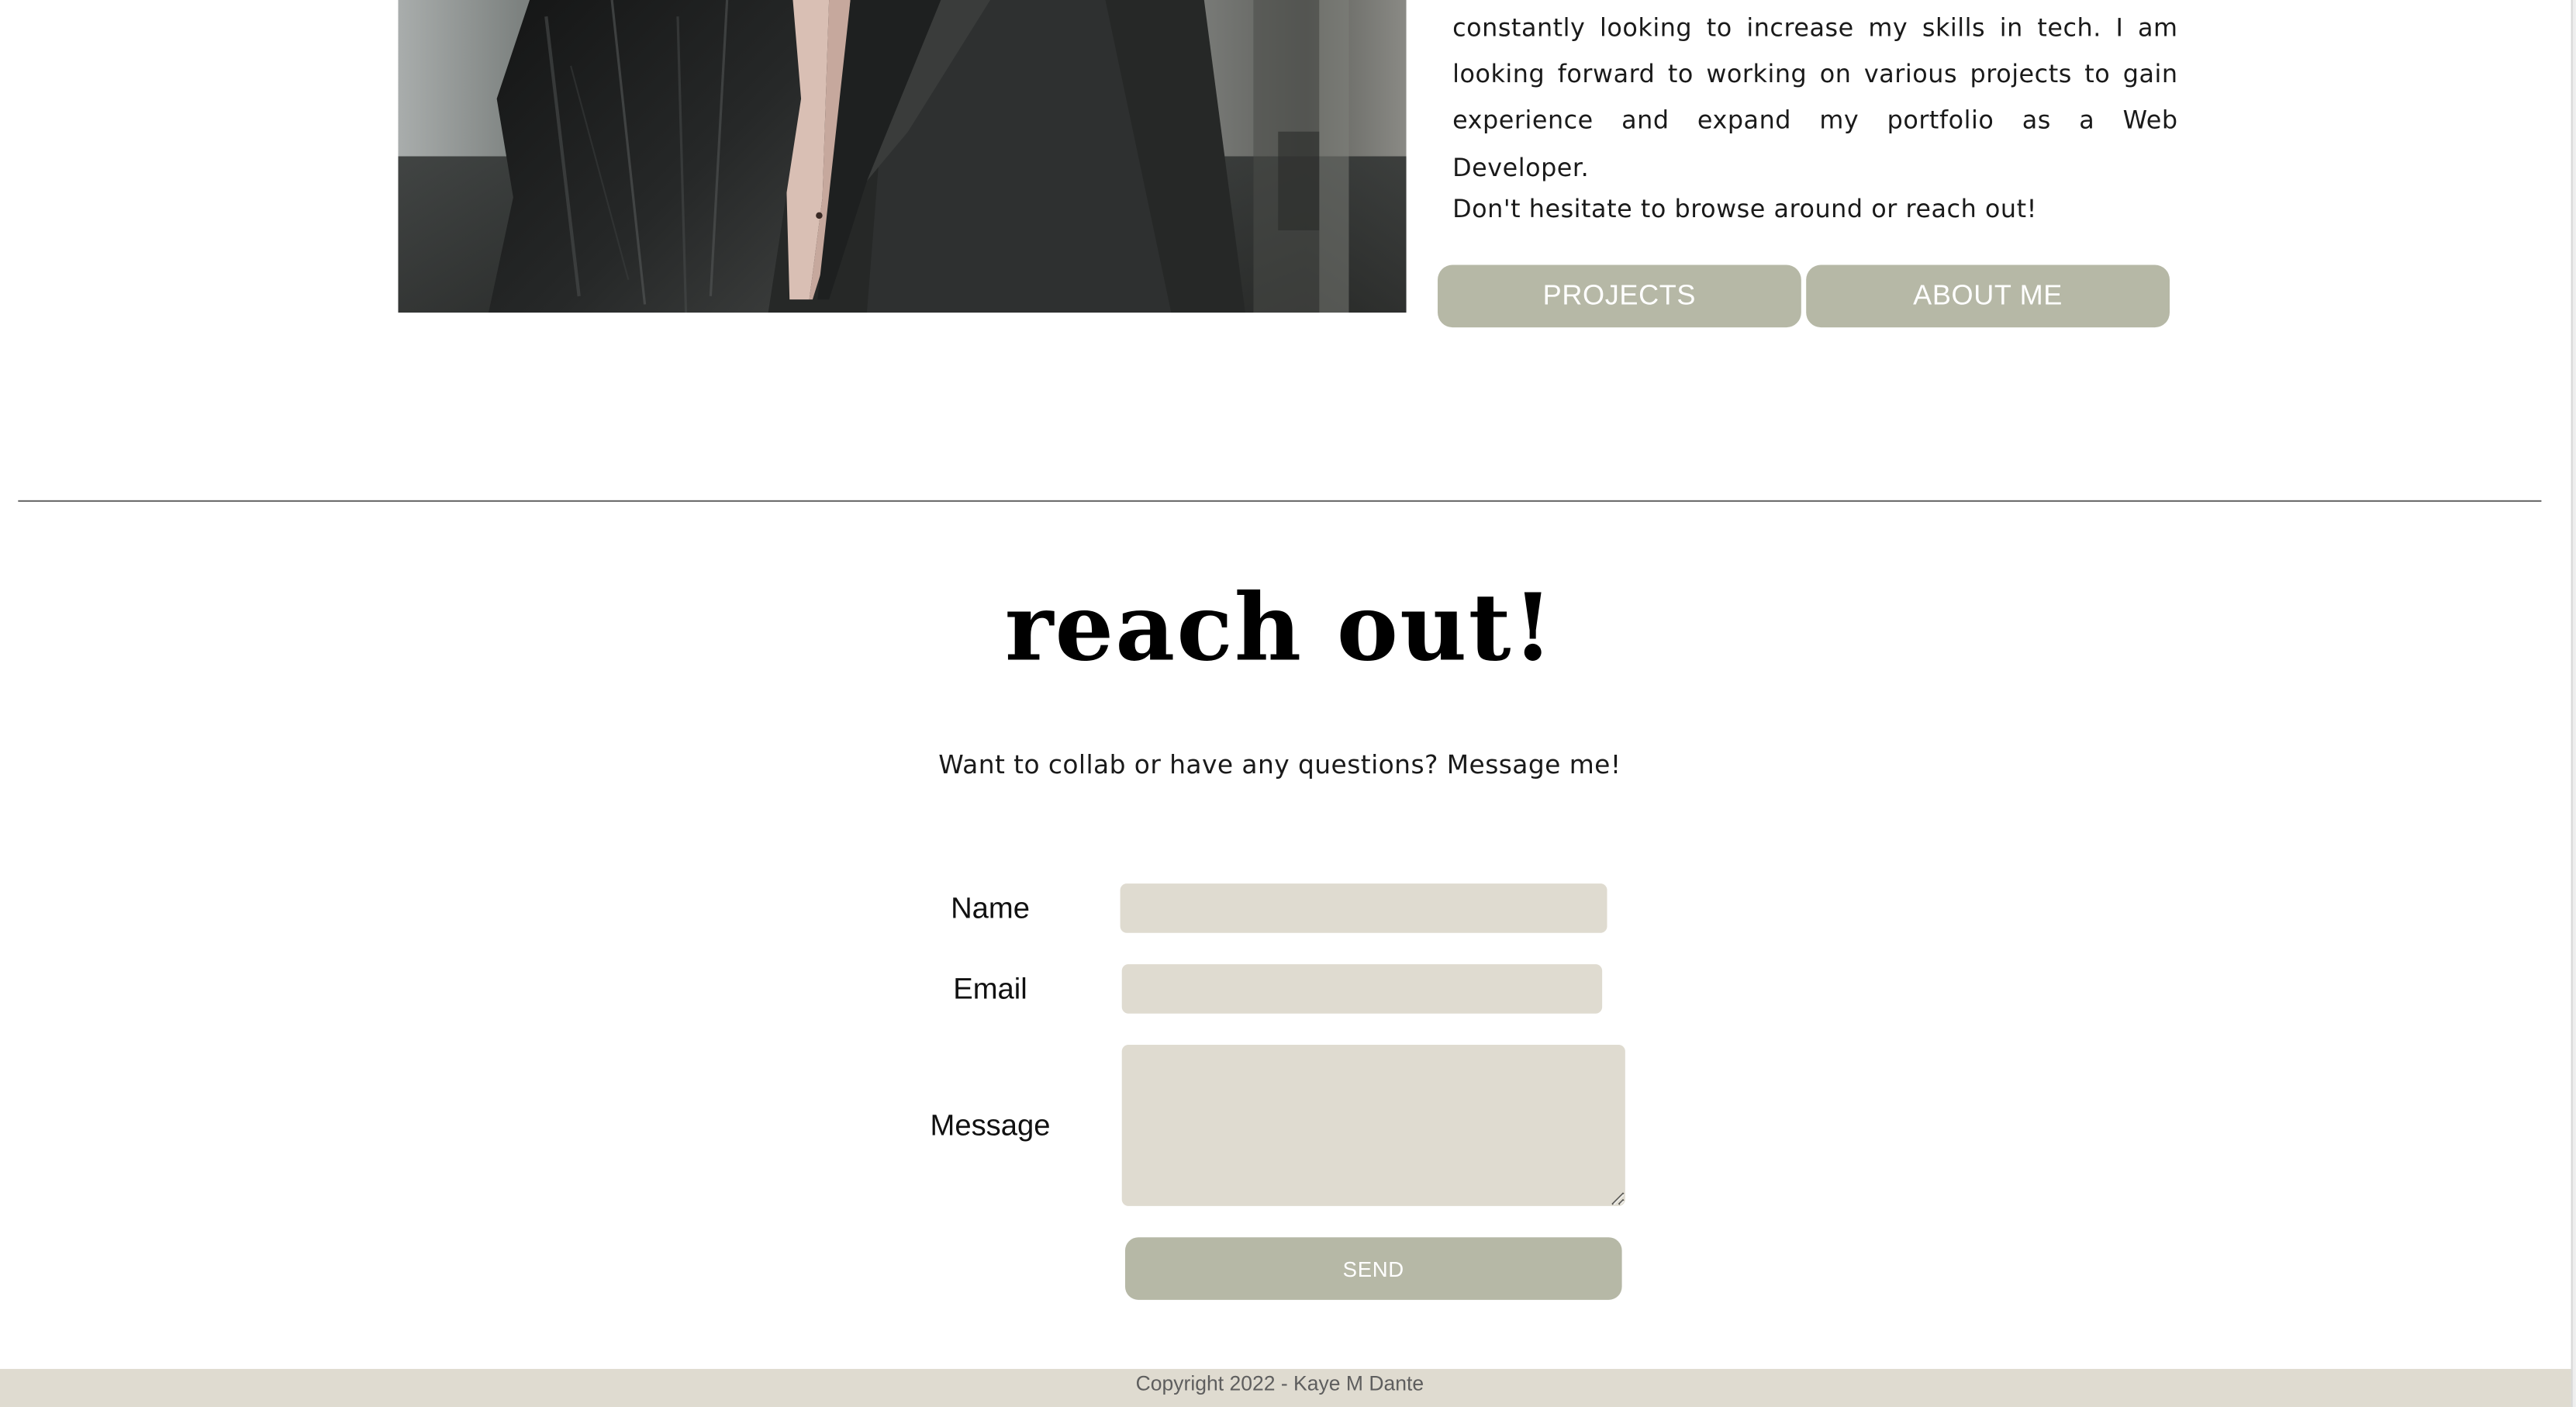 Image resolution: width=2576 pixels, height=1407 pixels. What do you see at coordinates (1362, 989) in the screenshot?
I see `email-field` at bounding box center [1362, 989].